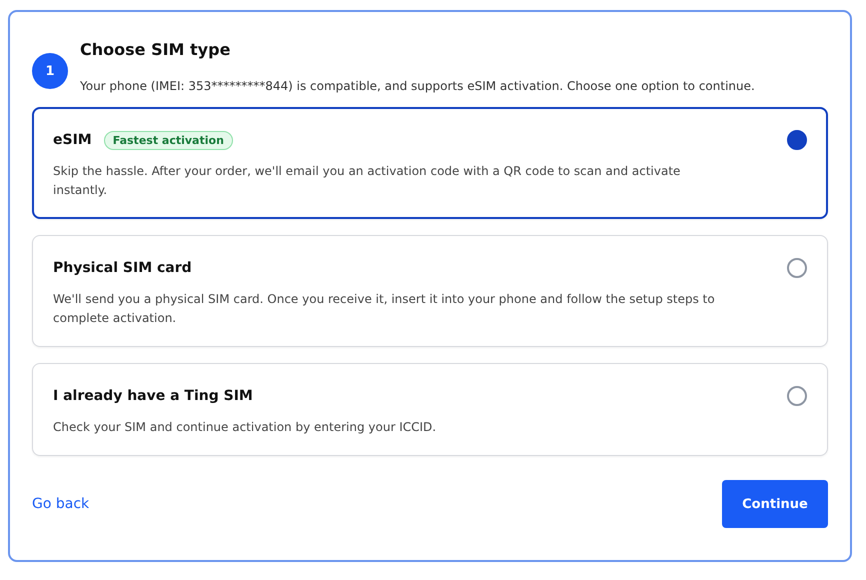 The width and height of the screenshot is (866, 580). What do you see at coordinates (153, 396) in the screenshot?
I see `option-title: I already have a Ting SIM` at bounding box center [153, 396].